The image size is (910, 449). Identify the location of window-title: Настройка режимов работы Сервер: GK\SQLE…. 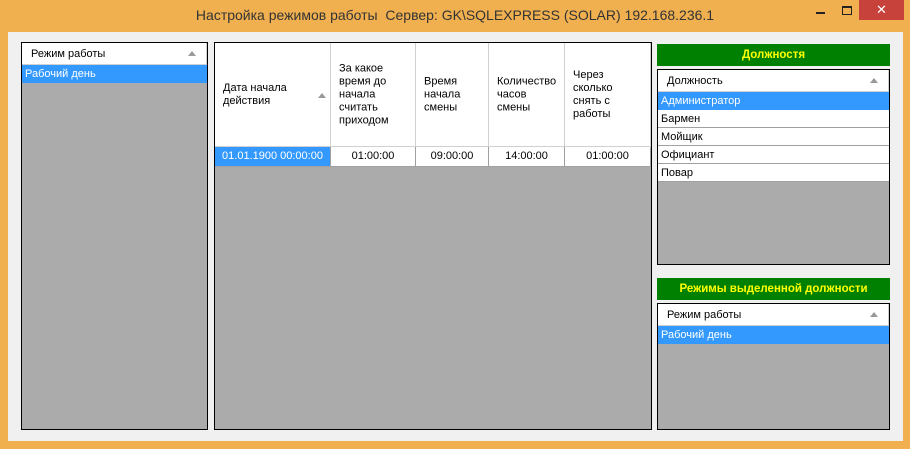
(455, 15).